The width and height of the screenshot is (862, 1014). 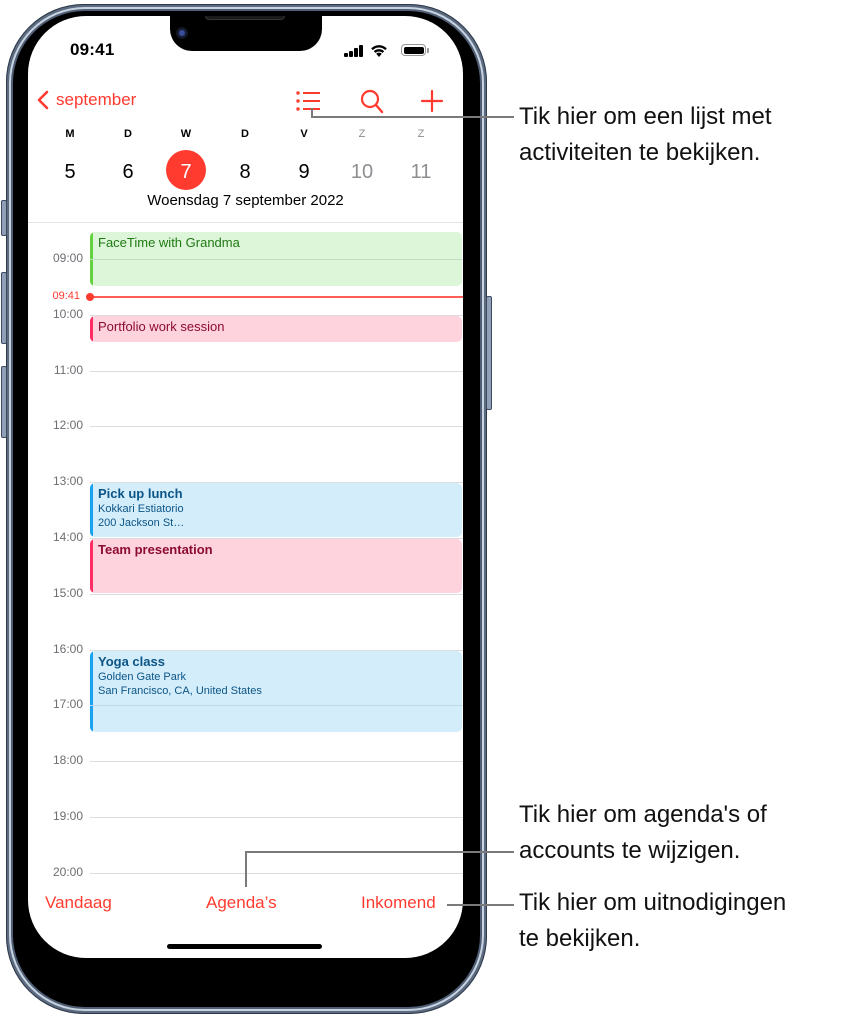 What do you see at coordinates (96, 99) in the screenshot?
I see `back-label: september` at bounding box center [96, 99].